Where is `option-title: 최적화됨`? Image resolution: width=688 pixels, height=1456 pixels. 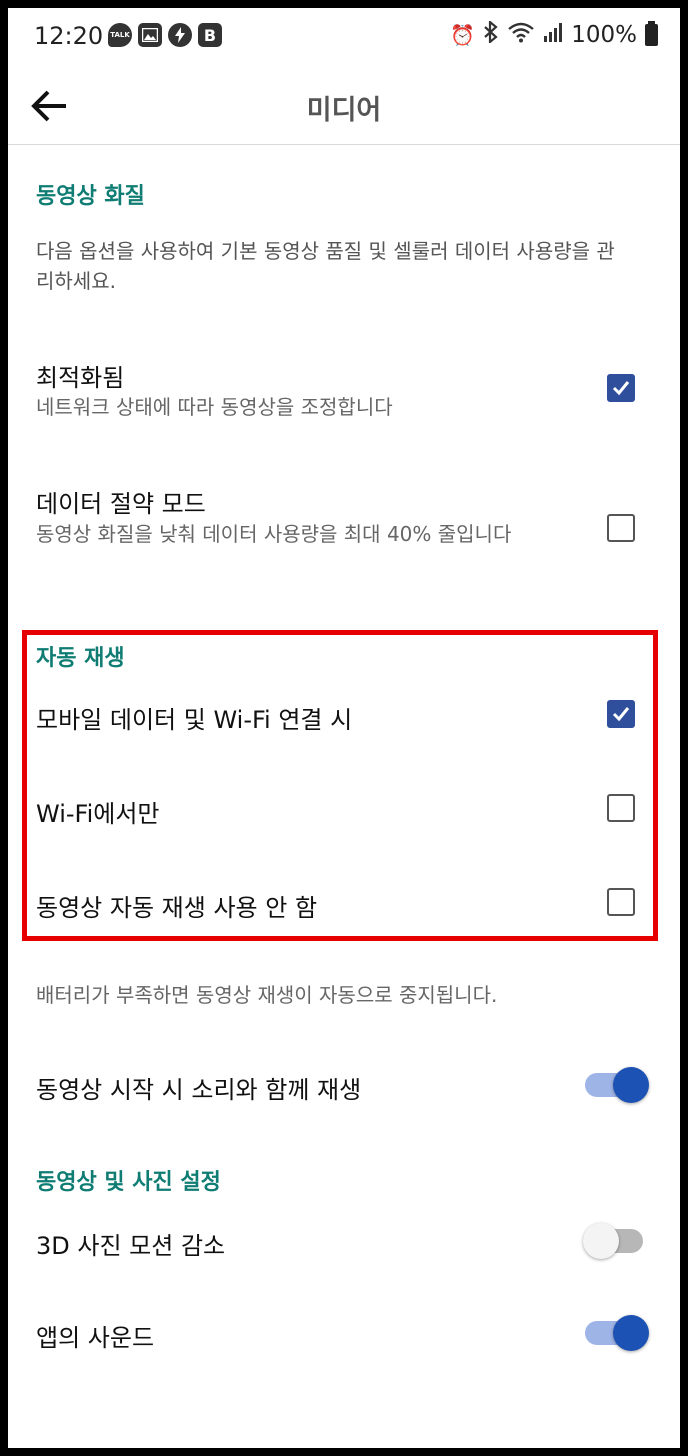
option-title: 최적화됨 is located at coordinates (80, 378).